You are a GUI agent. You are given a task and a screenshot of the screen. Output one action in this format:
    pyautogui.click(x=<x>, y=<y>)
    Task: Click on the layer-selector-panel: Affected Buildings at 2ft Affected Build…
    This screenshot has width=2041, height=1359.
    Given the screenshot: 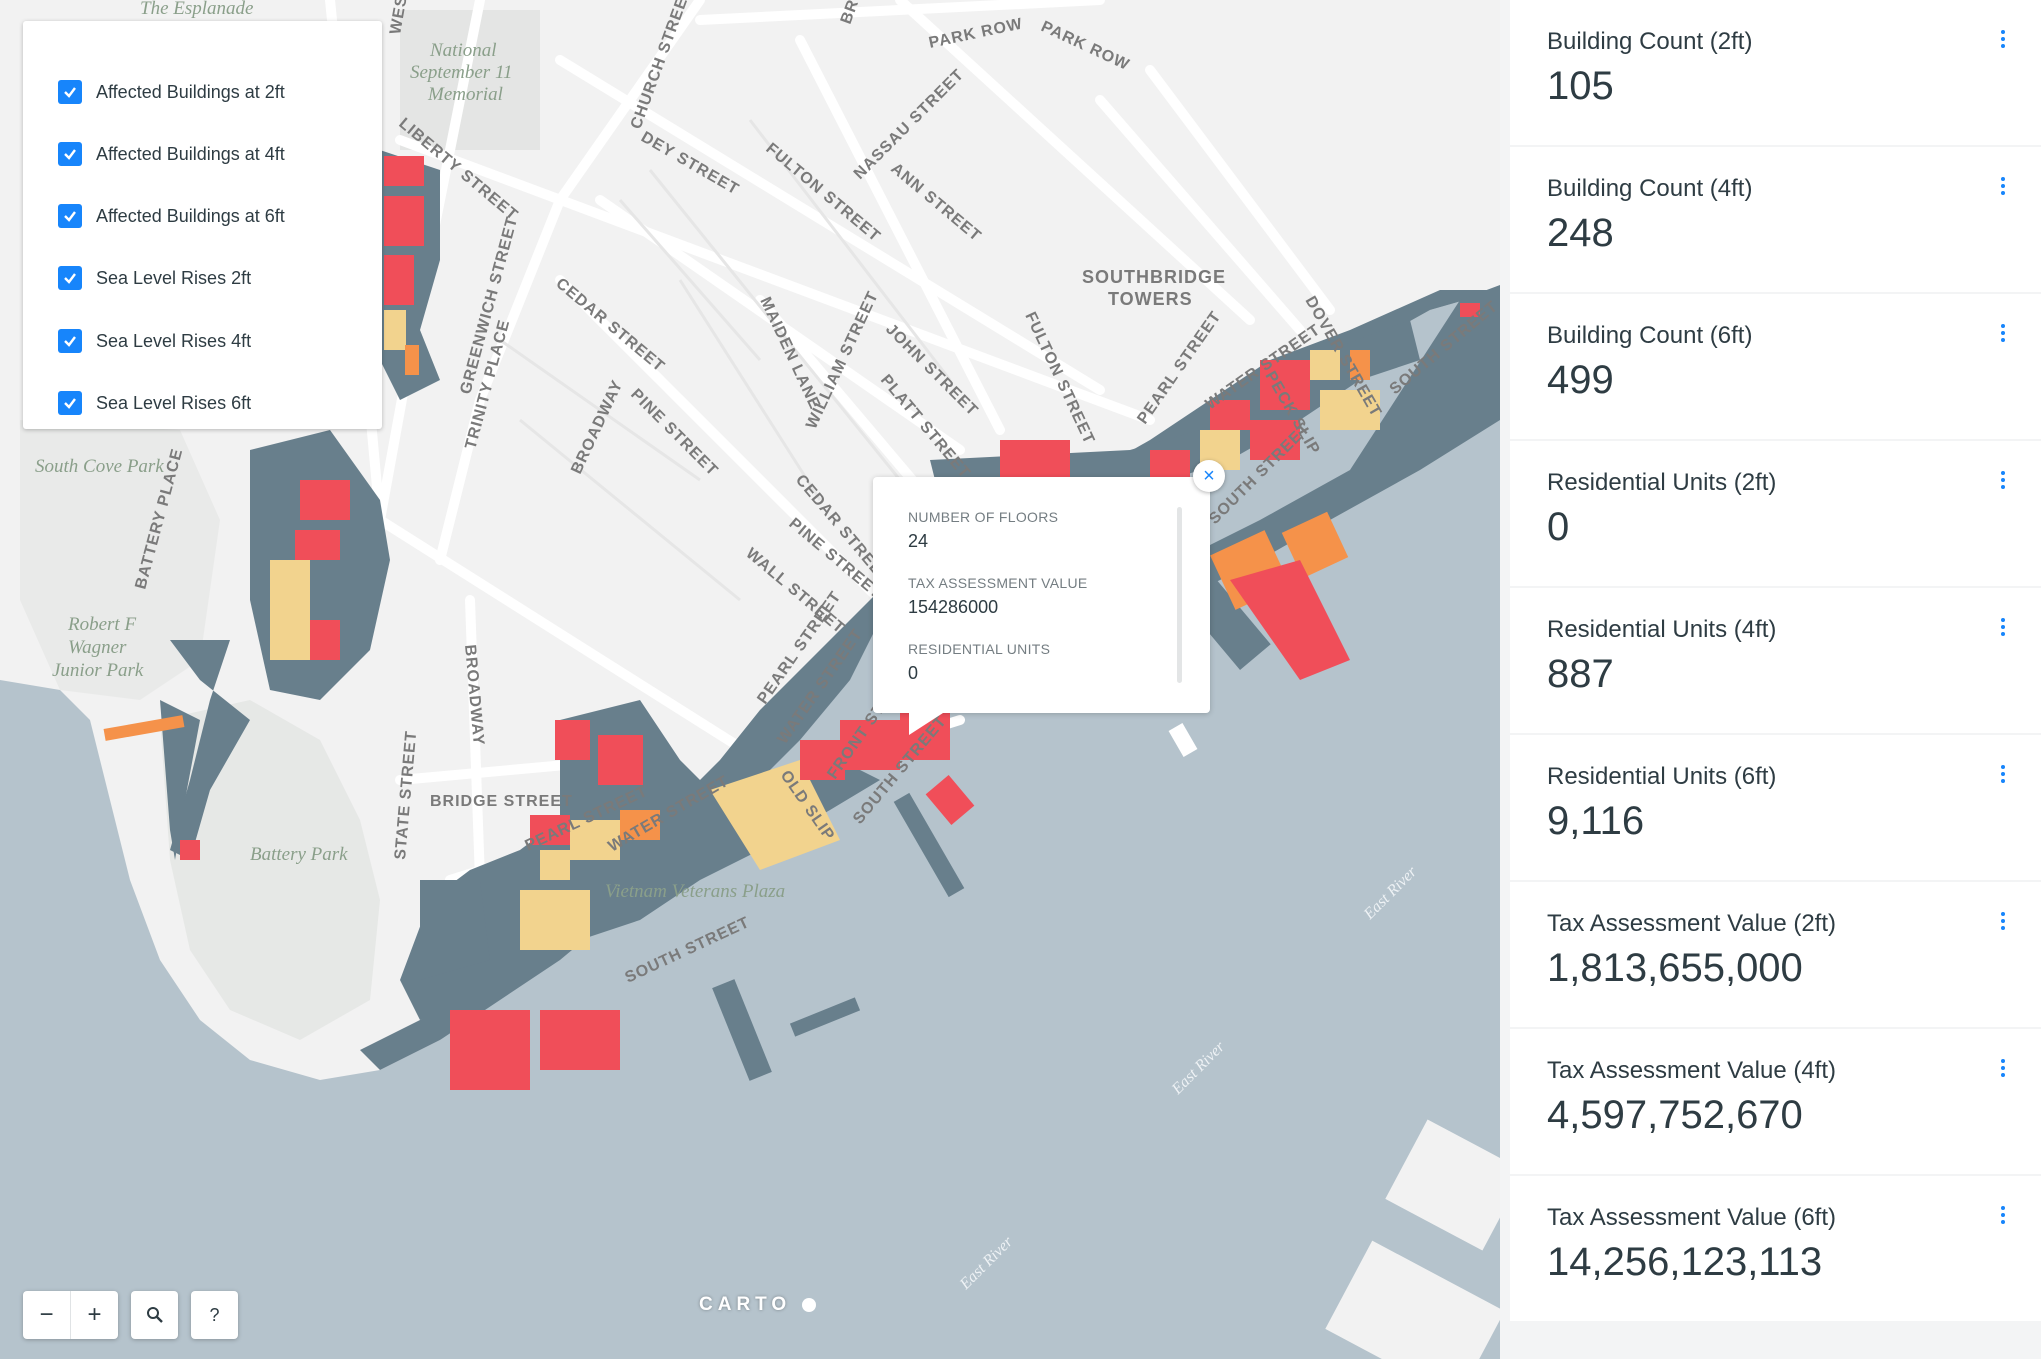 What is the action you would take?
    pyautogui.click(x=202, y=225)
    